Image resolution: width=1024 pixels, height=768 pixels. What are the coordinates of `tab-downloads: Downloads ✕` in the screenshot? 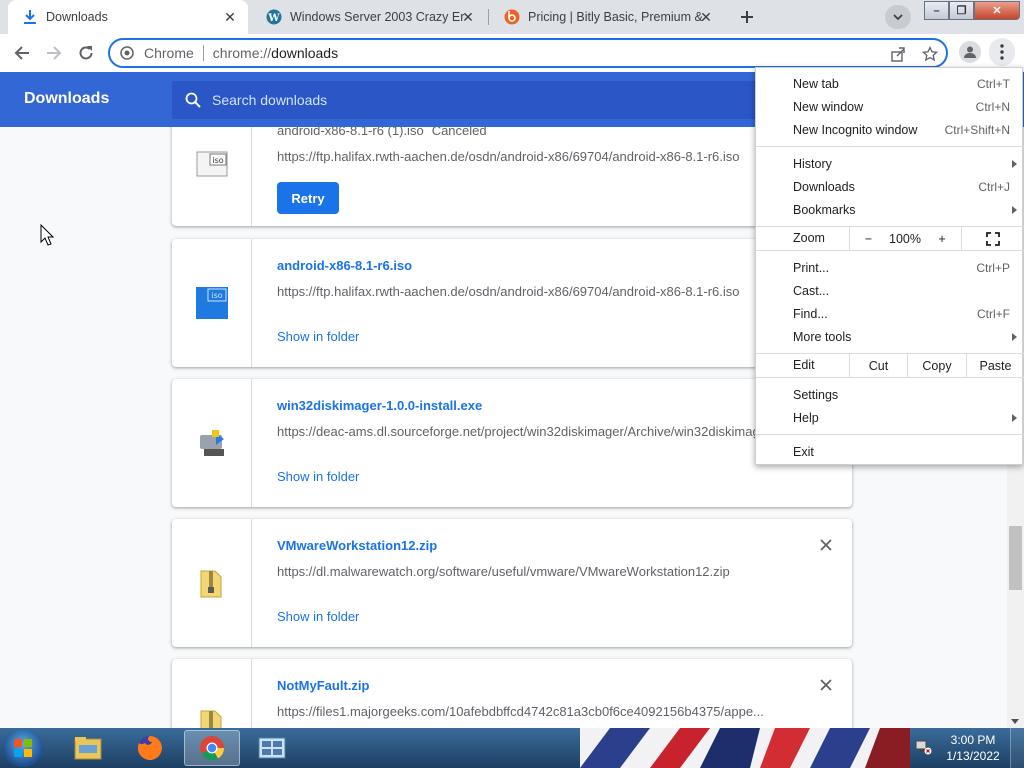 It's located at (128, 17).